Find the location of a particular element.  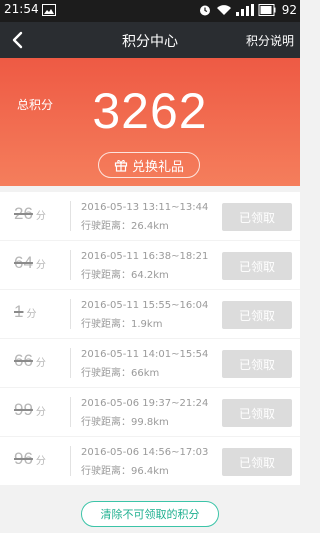

record-distance: 行驶距离：1.9km is located at coordinates (121, 322).